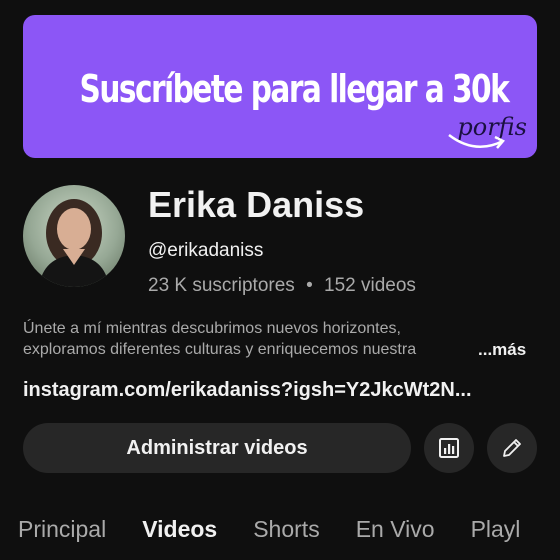 The image size is (560, 560). I want to click on arrow-icon, so click(476, 141).